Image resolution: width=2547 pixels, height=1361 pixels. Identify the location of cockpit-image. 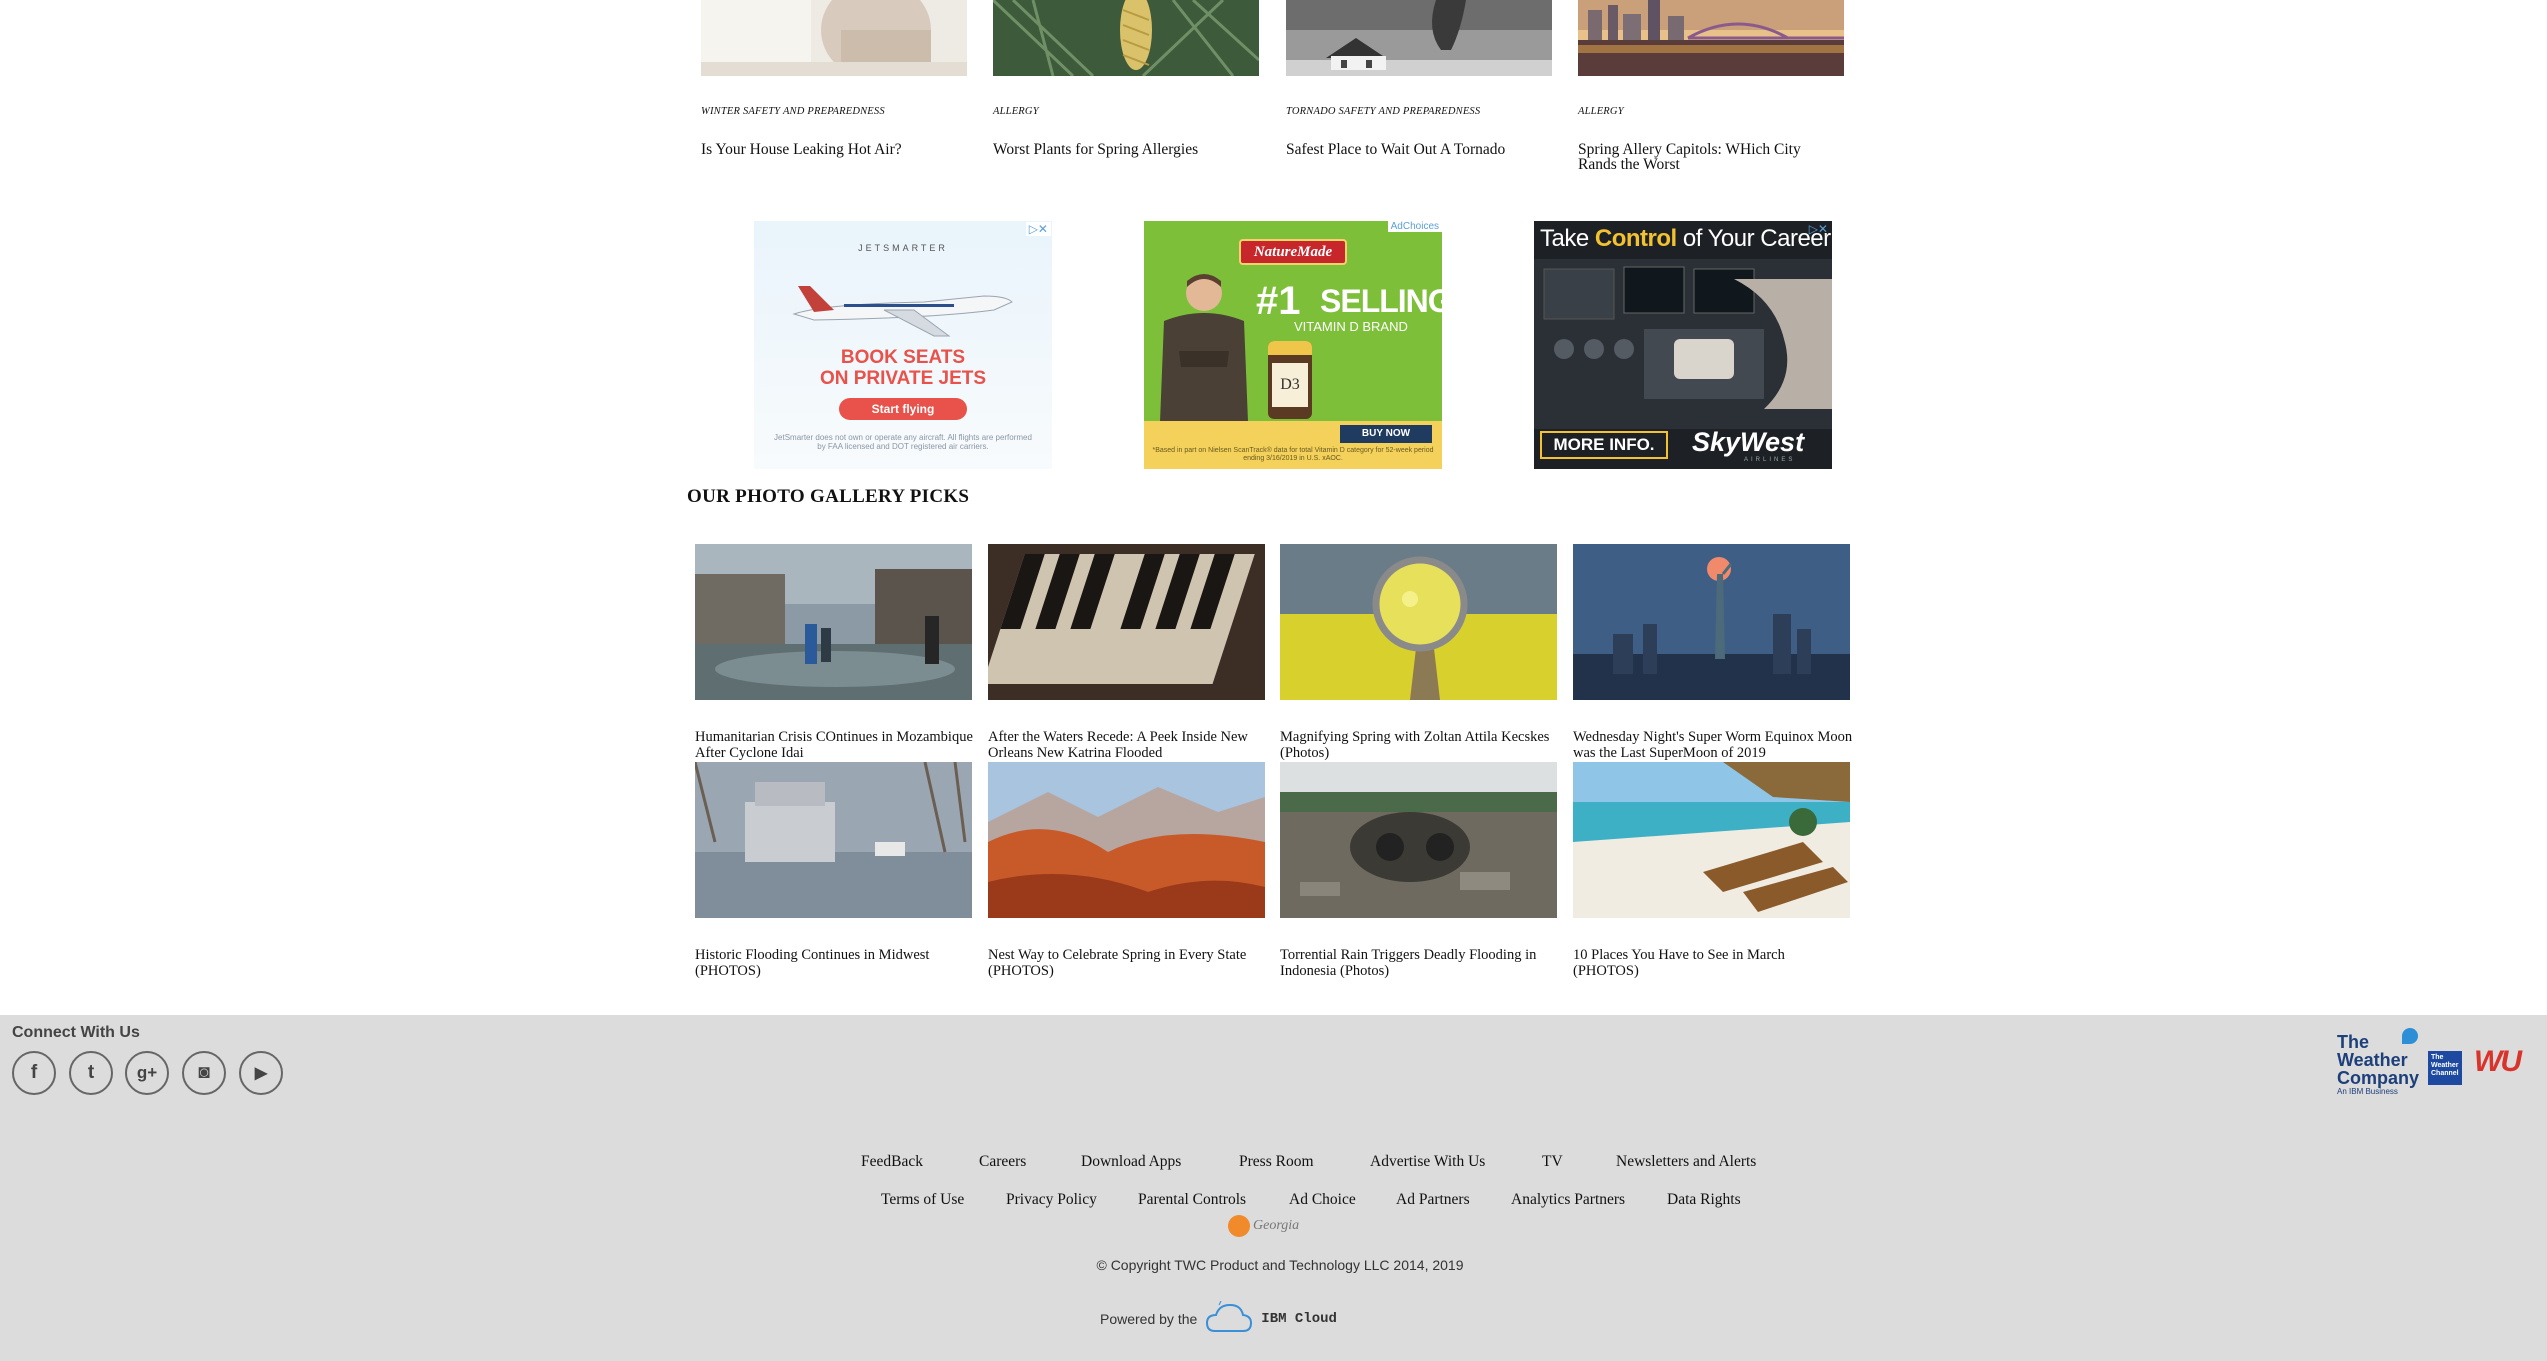
(1683, 344).